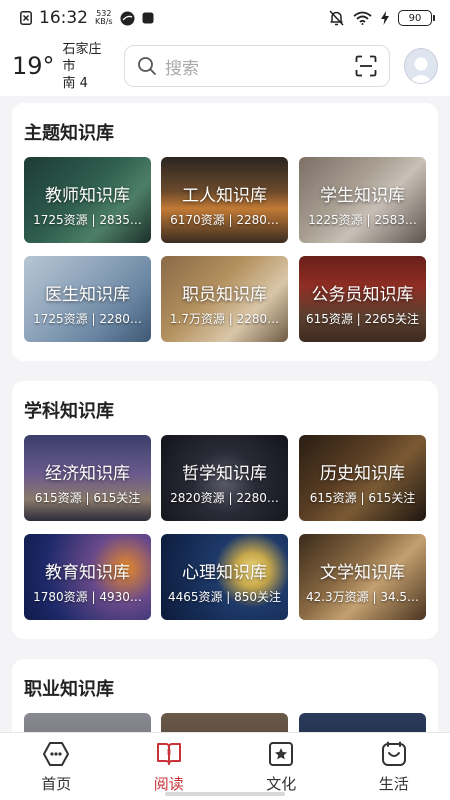 The width and height of the screenshot is (450, 800). I want to click on battery-indicator: 90, so click(416, 18).